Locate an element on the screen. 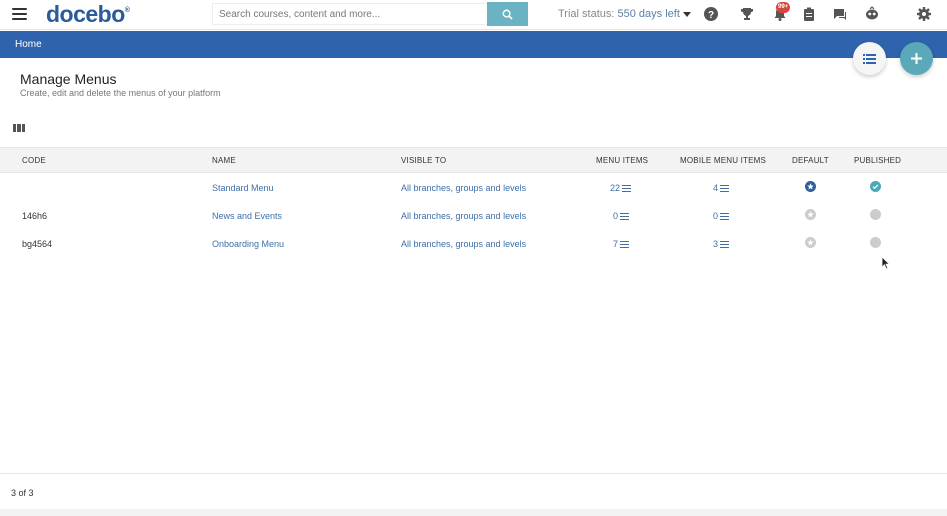 This screenshot has height=516, width=947. menu-items-count: 22 is located at coordinates (615, 188).